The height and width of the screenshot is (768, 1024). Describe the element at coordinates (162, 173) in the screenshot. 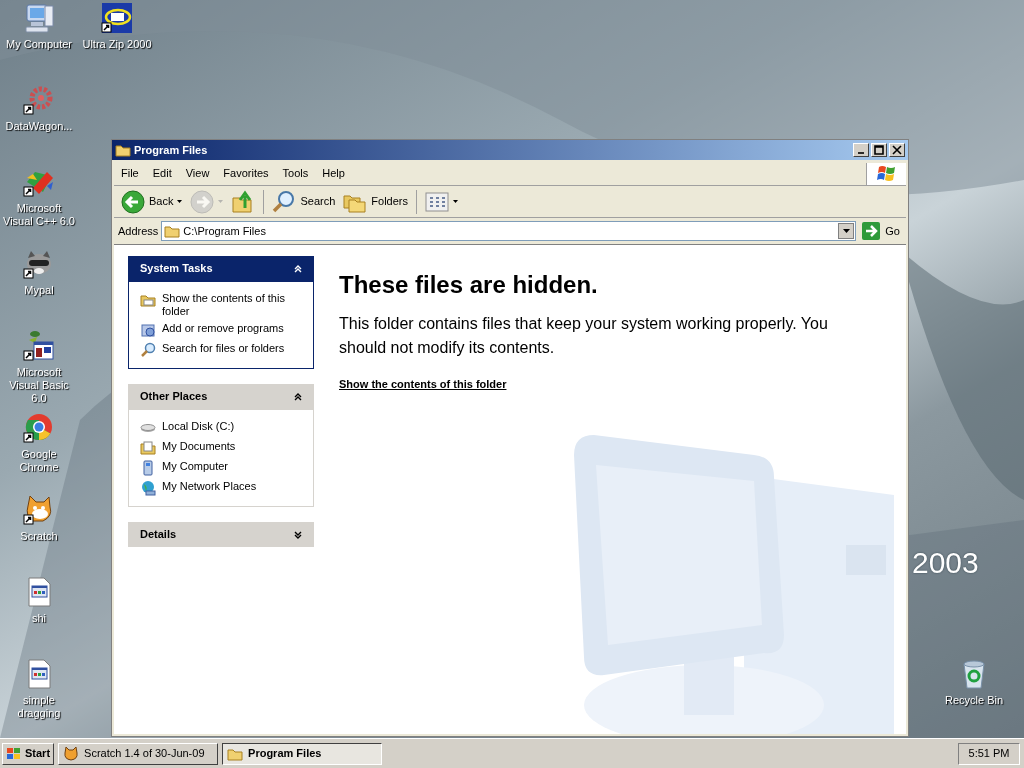

I see `menu-item: Edit` at that location.